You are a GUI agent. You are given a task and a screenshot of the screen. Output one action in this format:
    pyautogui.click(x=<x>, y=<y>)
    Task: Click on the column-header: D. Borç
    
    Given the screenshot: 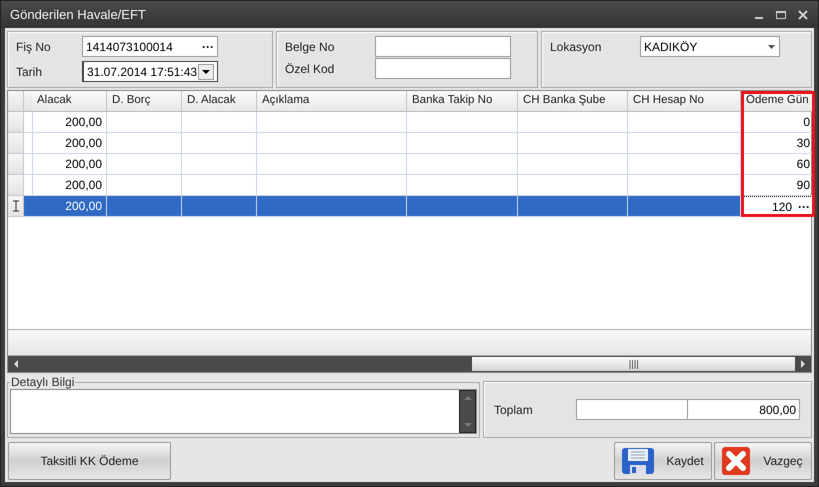 What is the action you would take?
    pyautogui.click(x=144, y=101)
    